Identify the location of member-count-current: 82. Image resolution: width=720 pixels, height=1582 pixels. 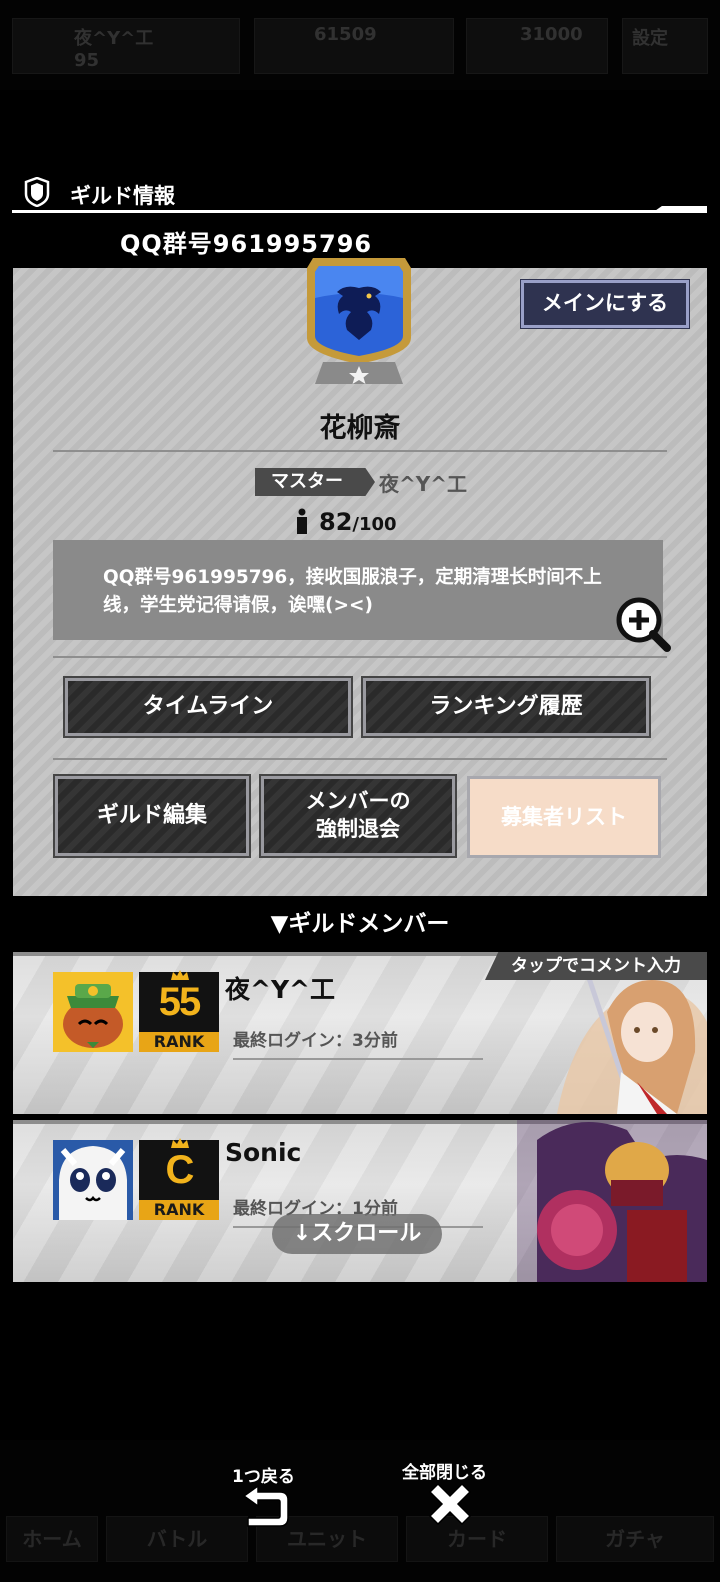
(336, 522).